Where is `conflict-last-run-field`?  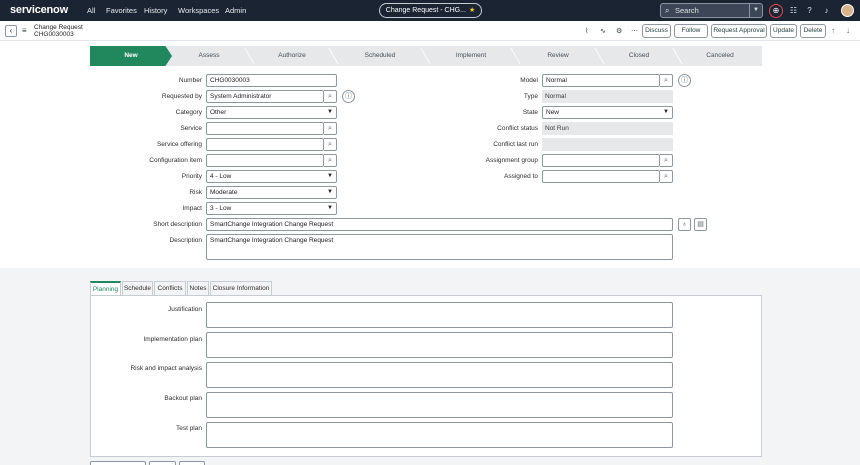
conflict-last-run-field is located at coordinates (607, 144).